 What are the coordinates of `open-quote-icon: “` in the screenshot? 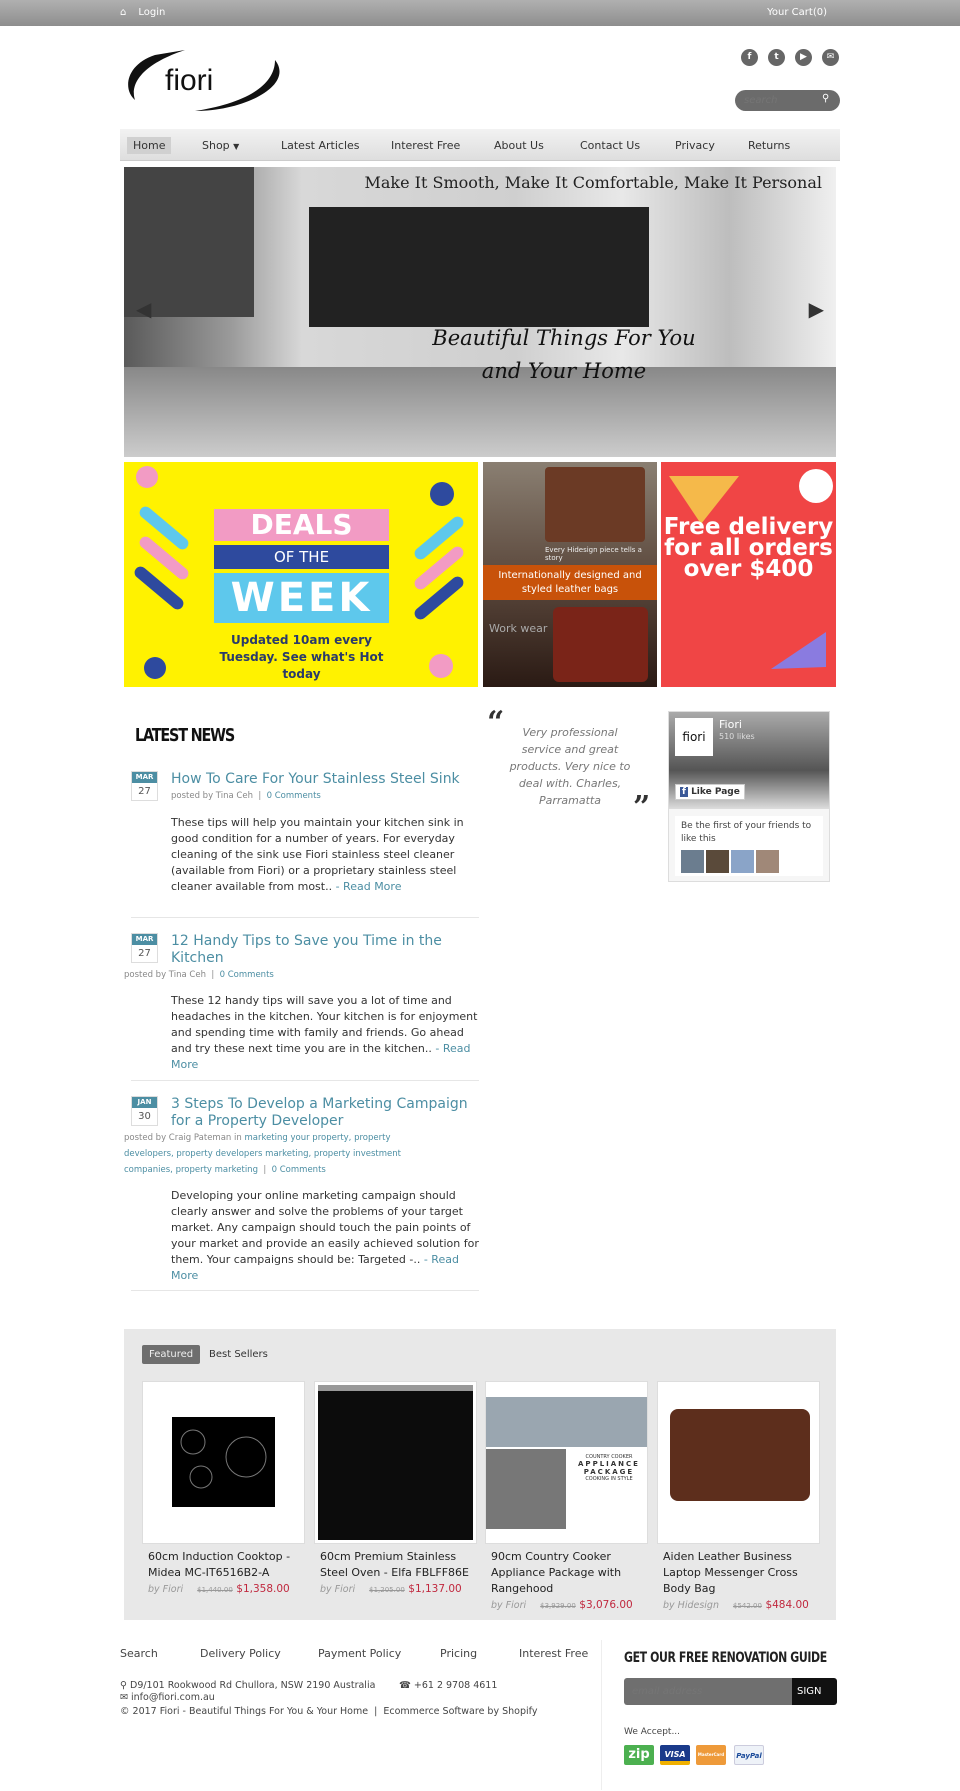 It's located at (496, 722).